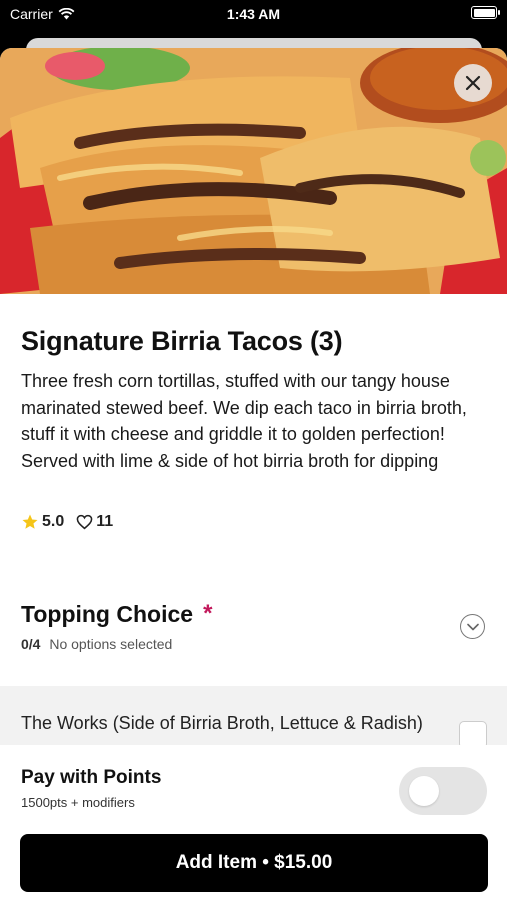 This screenshot has width=507, height=900. Describe the element at coordinates (105, 521) in the screenshot. I see `likes-count: 11` at that location.